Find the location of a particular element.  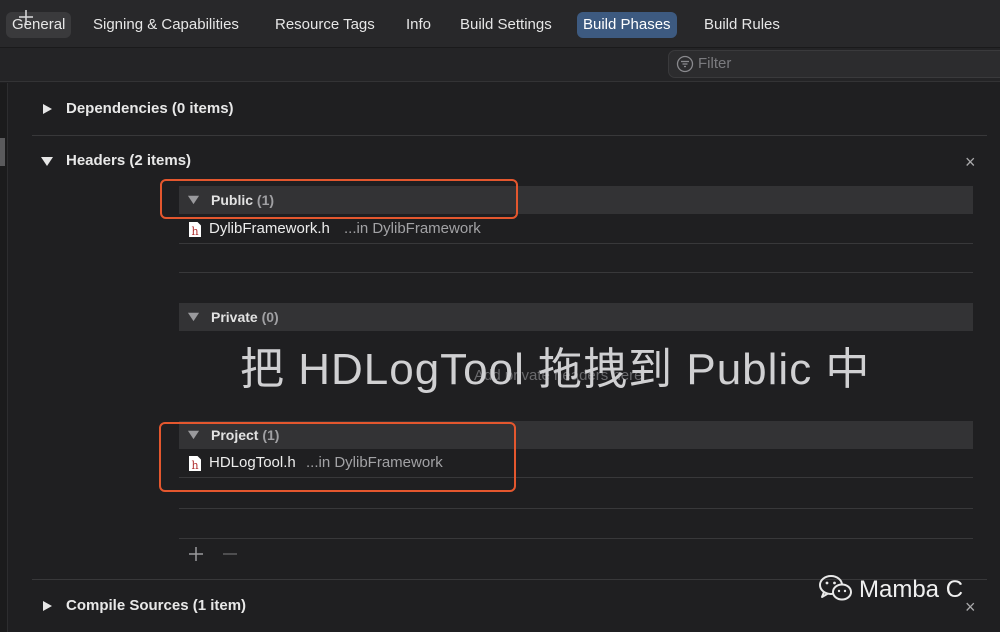

instruction-caption: 把 HDLogTool 拖拽到 Public 中 is located at coordinates (555, 369).